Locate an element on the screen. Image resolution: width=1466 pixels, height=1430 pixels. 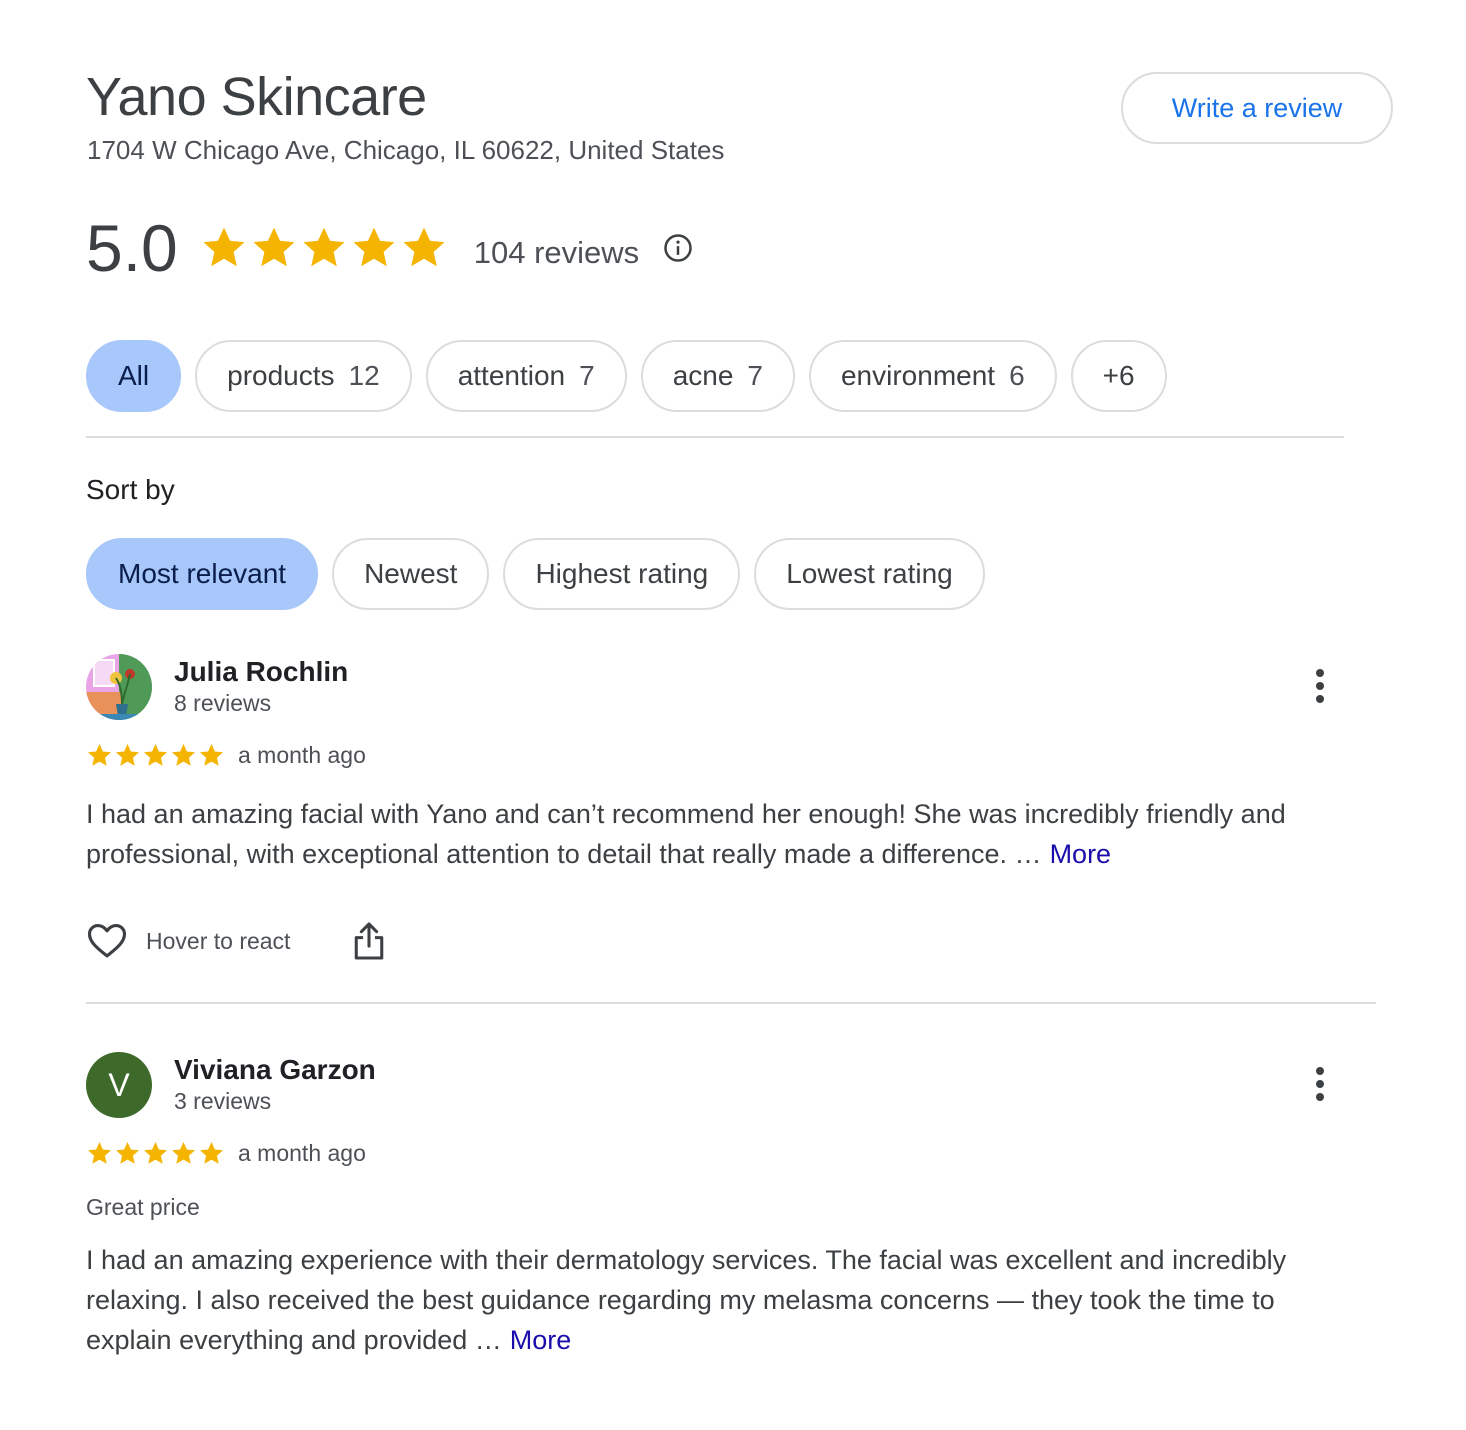
chip-label: products is located at coordinates (281, 375).